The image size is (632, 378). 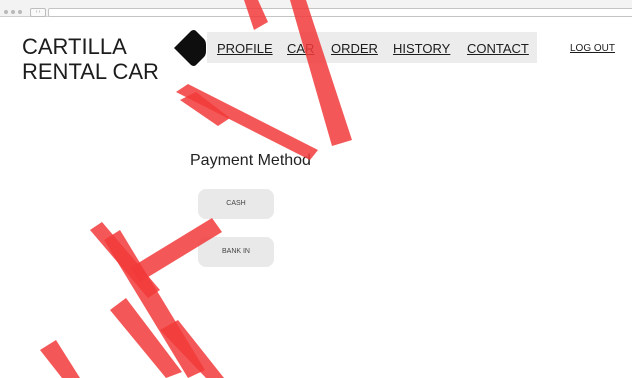 I want to click on nav-contact: CONTACT, so click(x=498, y=48).